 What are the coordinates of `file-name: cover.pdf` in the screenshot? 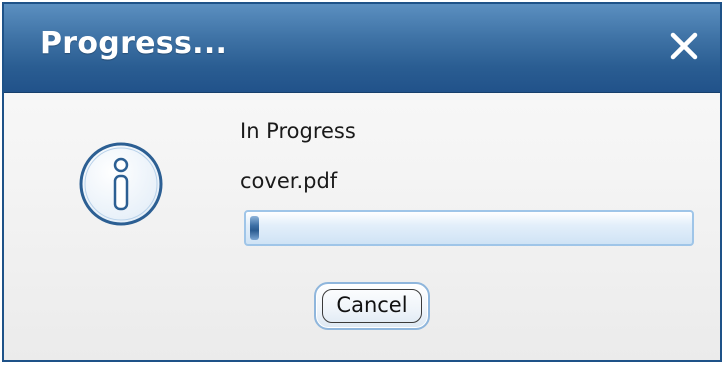 It's located at (289, 181).